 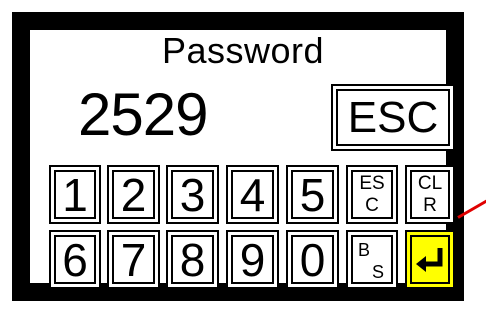 I want to click on key-8: 8, so click(x=192, y=259).